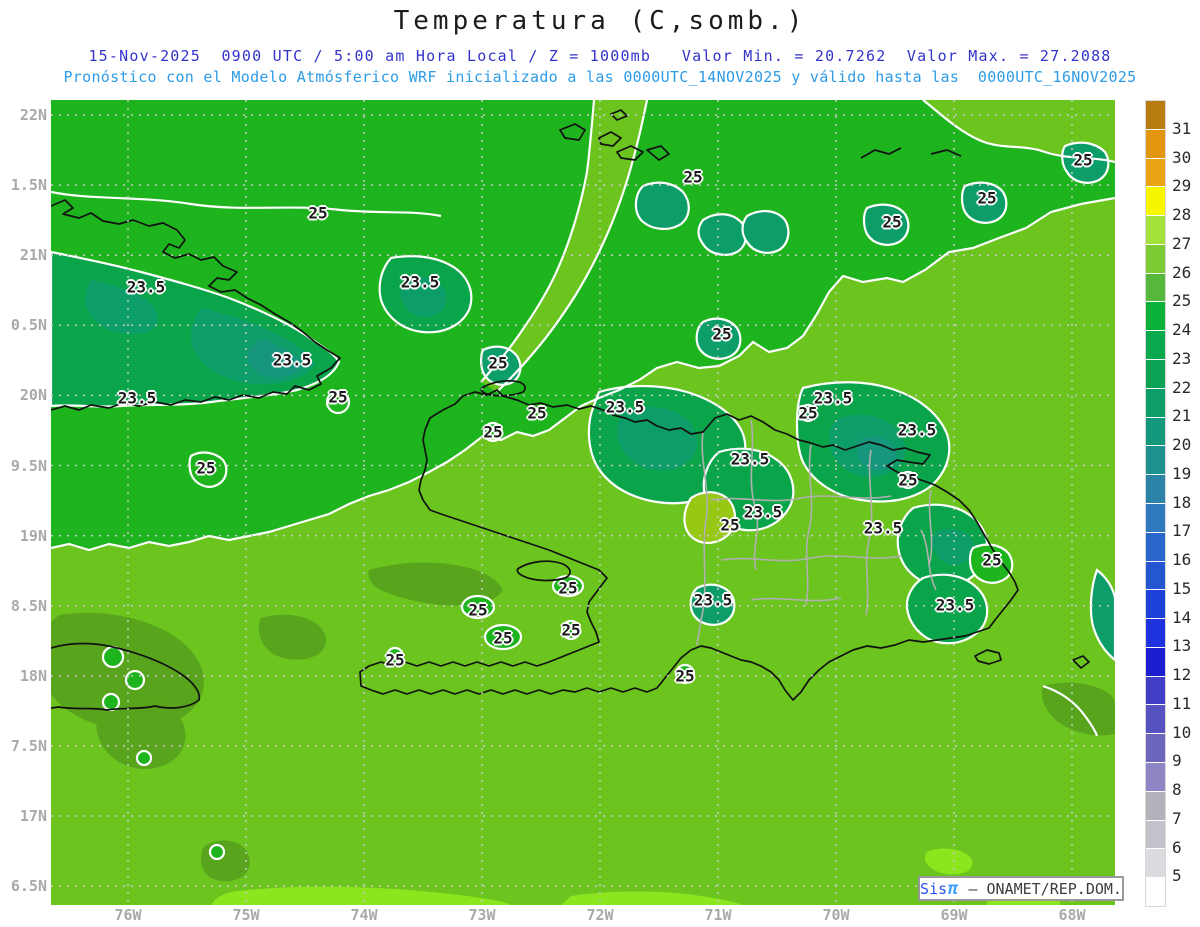 The image size is (1200, 927). Describe the element at coordinates (1182, 444) in the screenshot. I see `colorbar-tick-label: 20` at that location.